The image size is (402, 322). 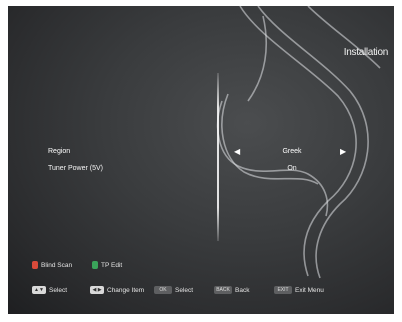 I want to click on back-key-icon: BACK, so click(x=223, y=290).